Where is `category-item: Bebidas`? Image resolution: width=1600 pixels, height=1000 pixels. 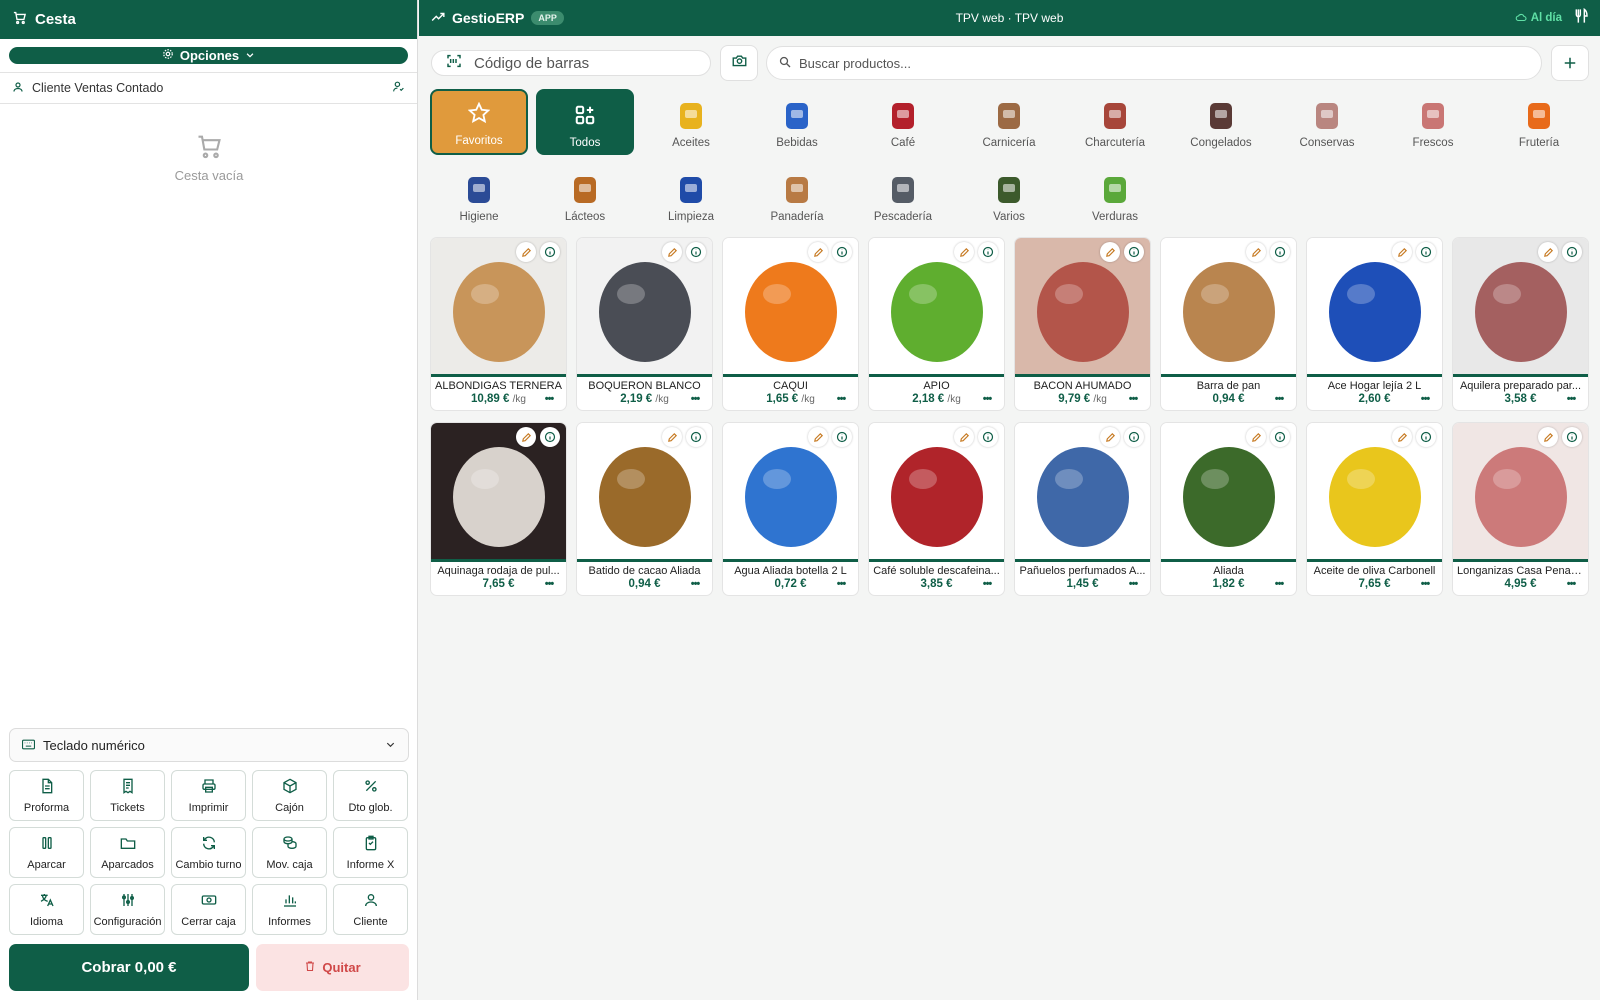 category-item: Bebidas is located at coordinates (797, 122).